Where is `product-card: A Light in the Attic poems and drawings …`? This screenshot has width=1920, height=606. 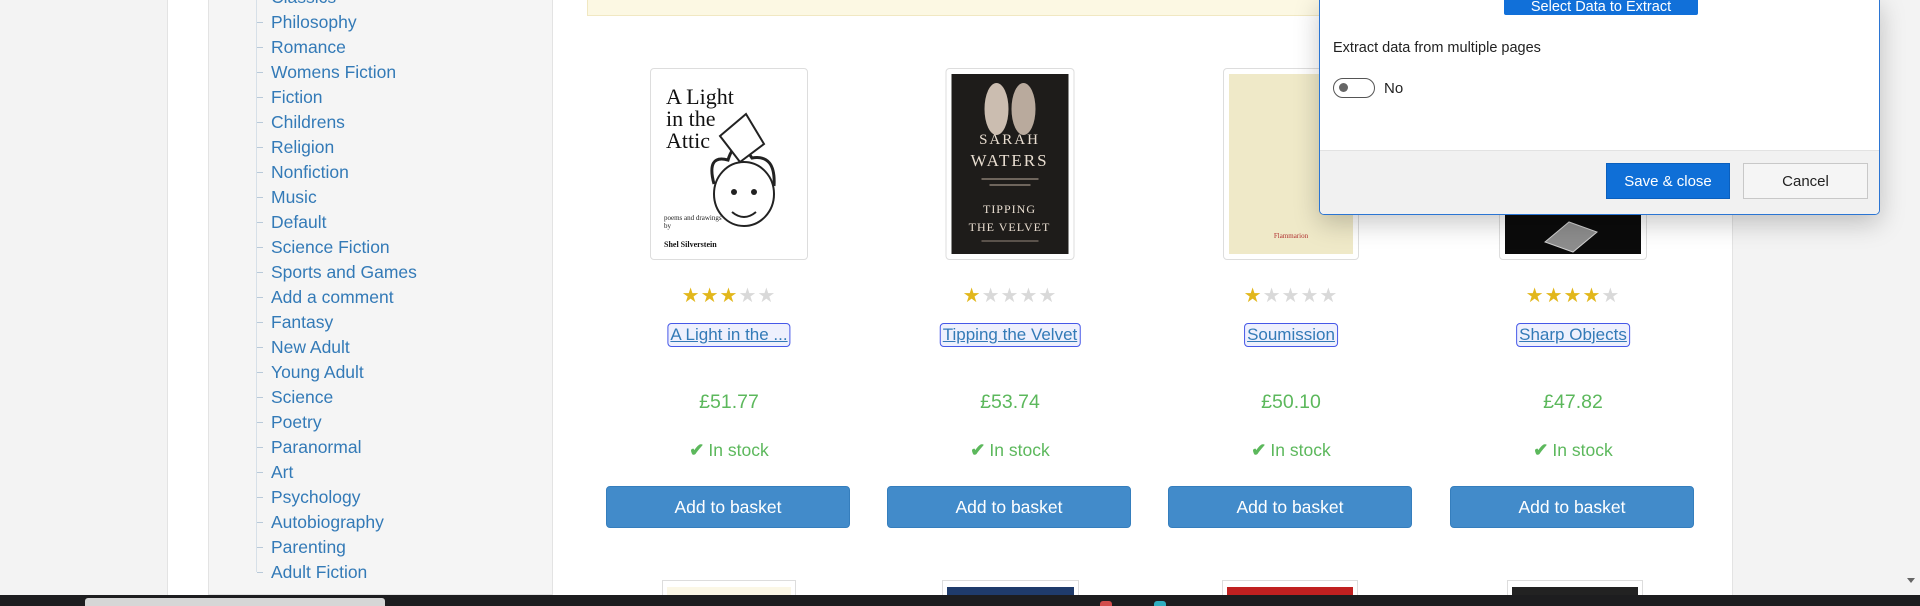
product-card: A Light in the Attic poems and drawings … is located at coordinates (729, 298).